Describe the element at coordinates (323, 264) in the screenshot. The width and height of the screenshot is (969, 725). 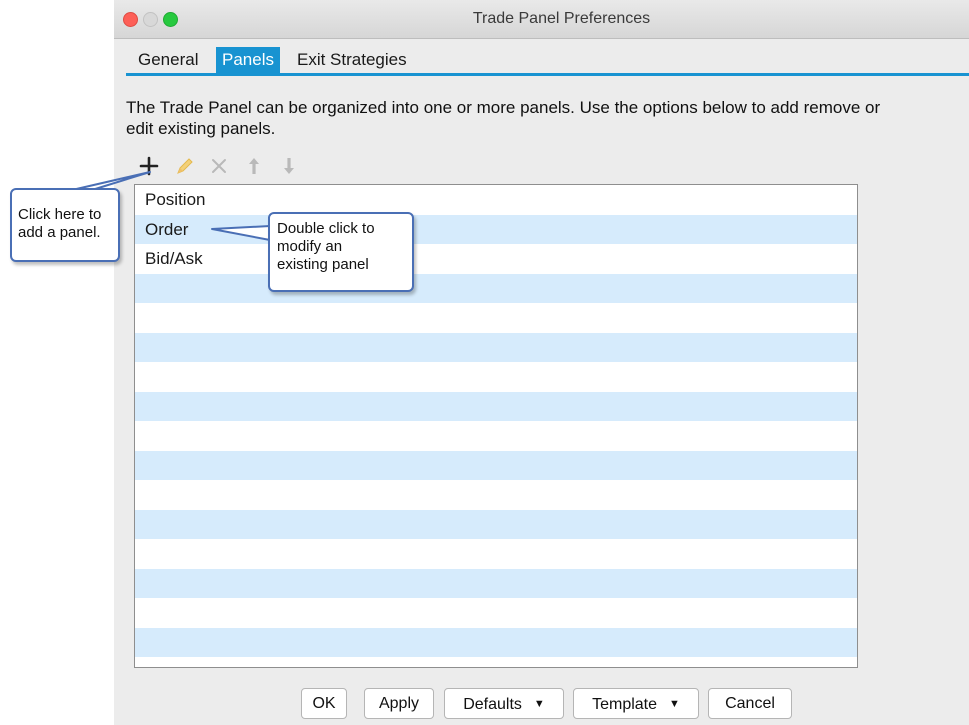
I see `edit-callout-line-3: existing panel` at that location.